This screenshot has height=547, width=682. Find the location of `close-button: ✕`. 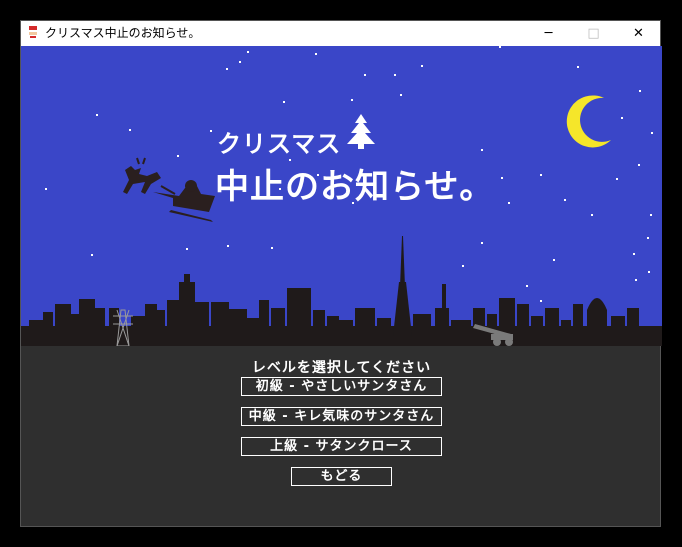

close-button: ✕ is located at coordinates (638, 33).